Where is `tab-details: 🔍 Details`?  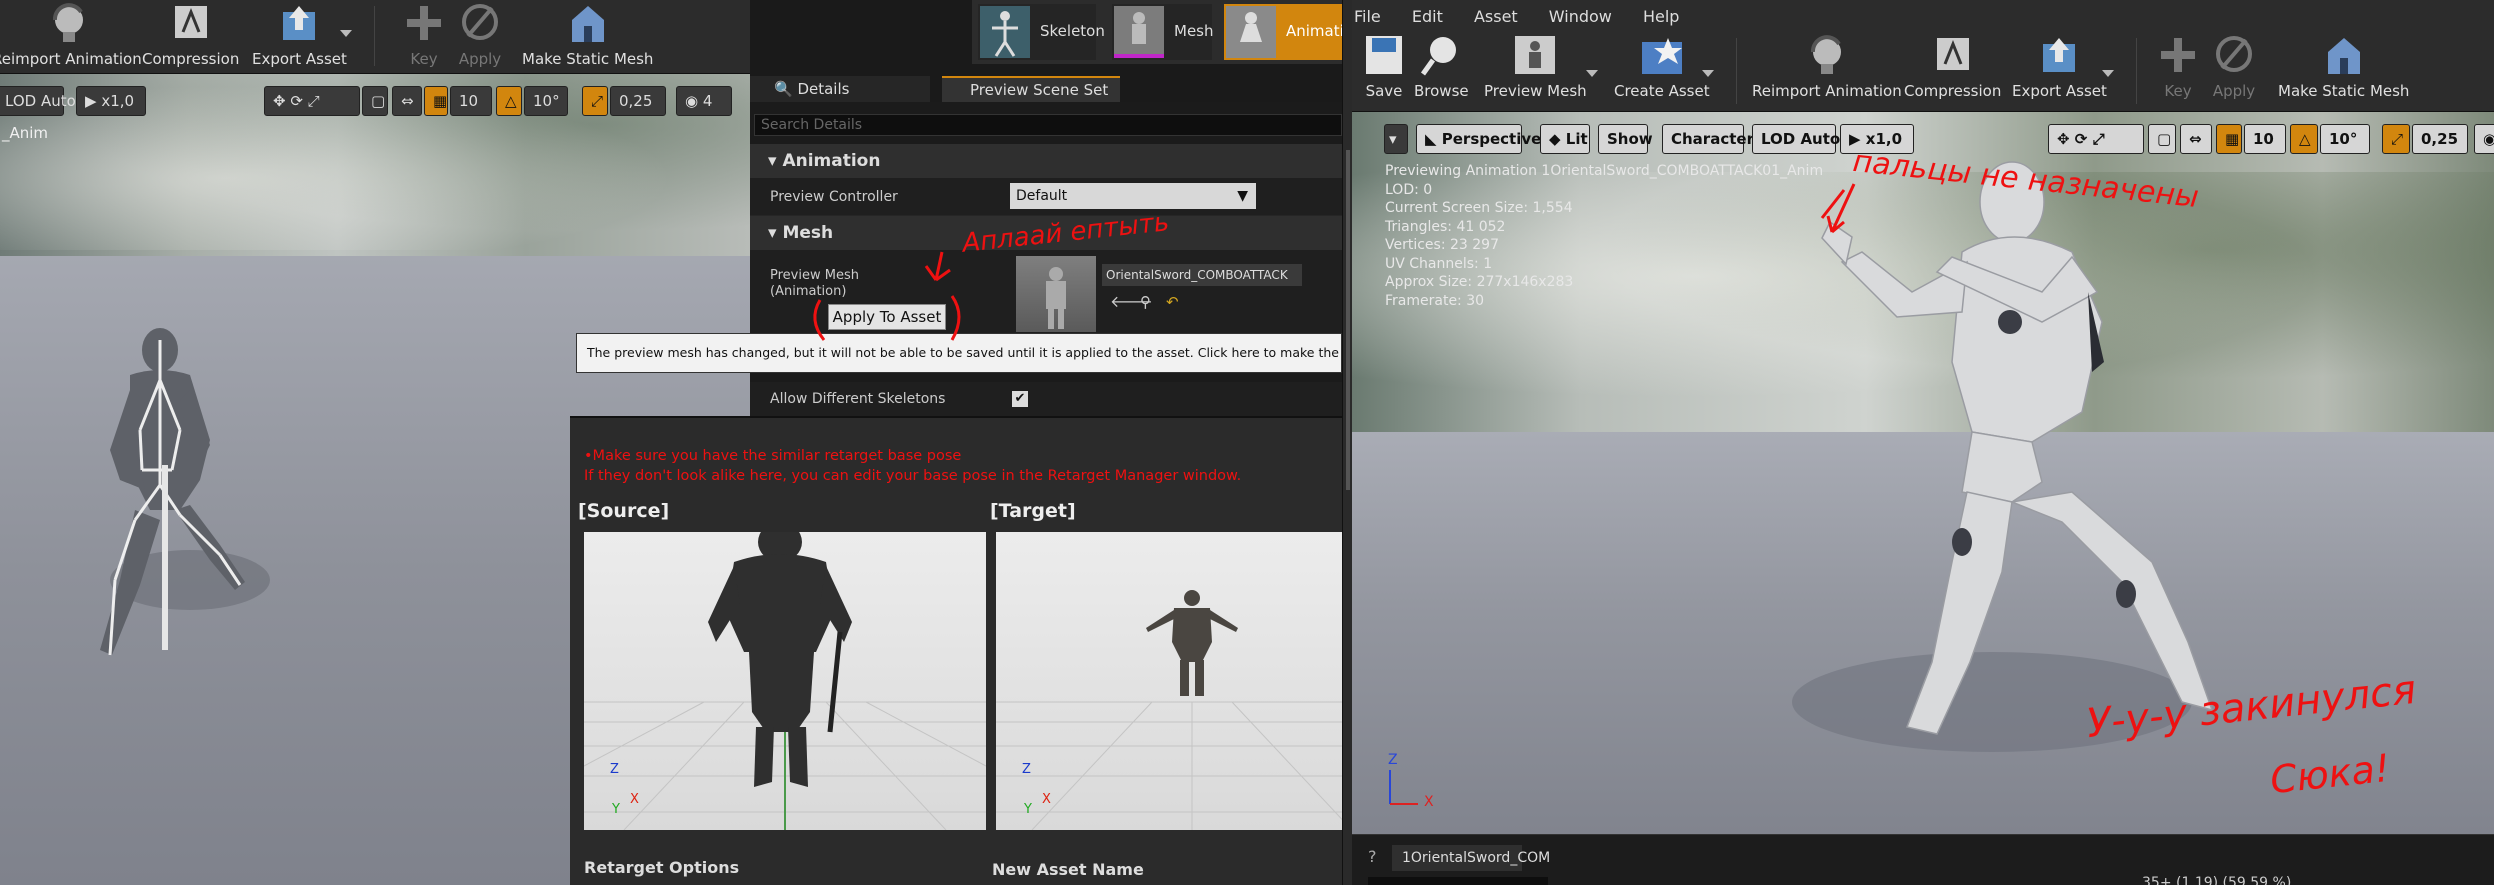 tab-details: 🔍 Details is located at coordinates (840, 89).